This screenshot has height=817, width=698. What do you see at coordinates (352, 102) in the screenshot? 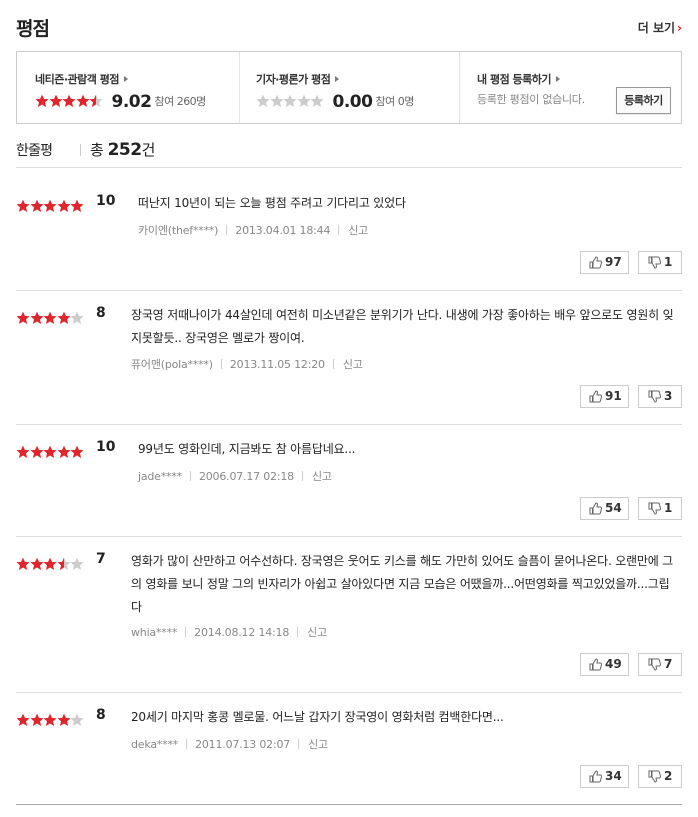
I see `critic-score: 0.00` at bounding box center [352, 102].